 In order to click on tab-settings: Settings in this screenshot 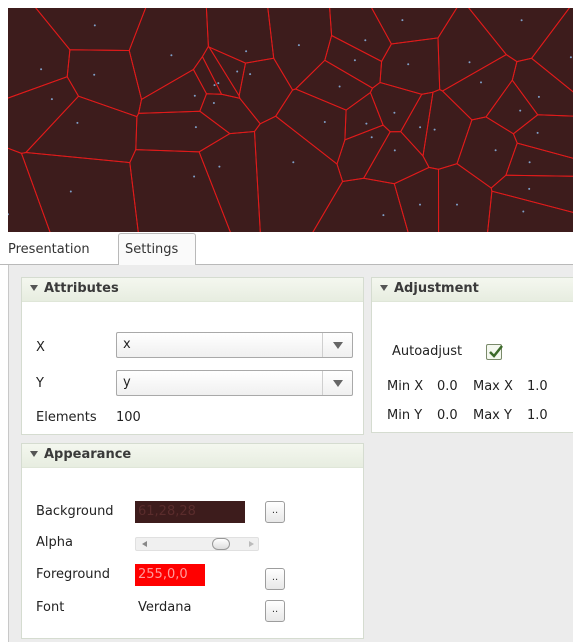, I will do `click(157, 249)`.